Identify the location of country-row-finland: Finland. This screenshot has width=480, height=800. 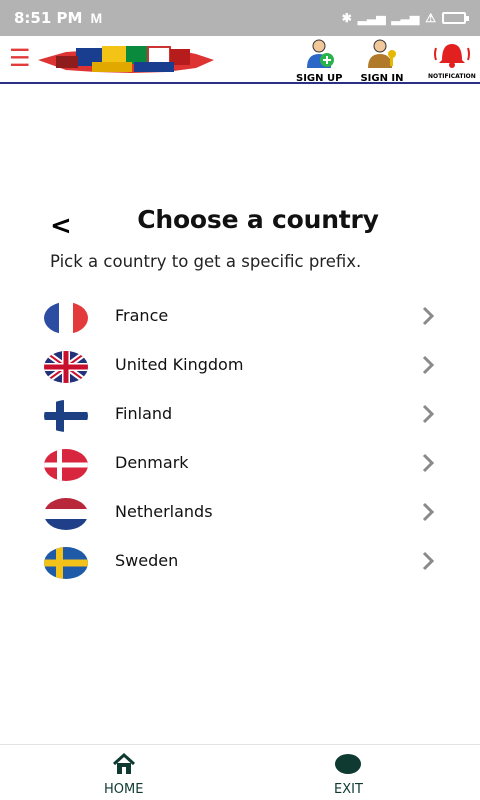
(240, 416).